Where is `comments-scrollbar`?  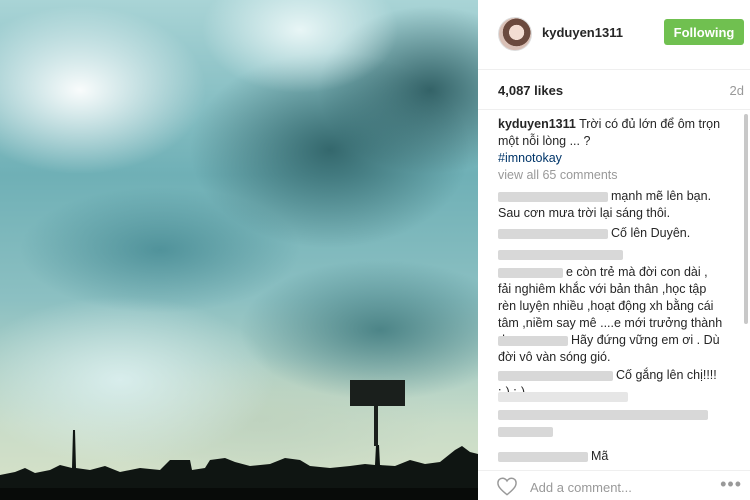 comments-scrollbar is located at coordinates (746, 219).